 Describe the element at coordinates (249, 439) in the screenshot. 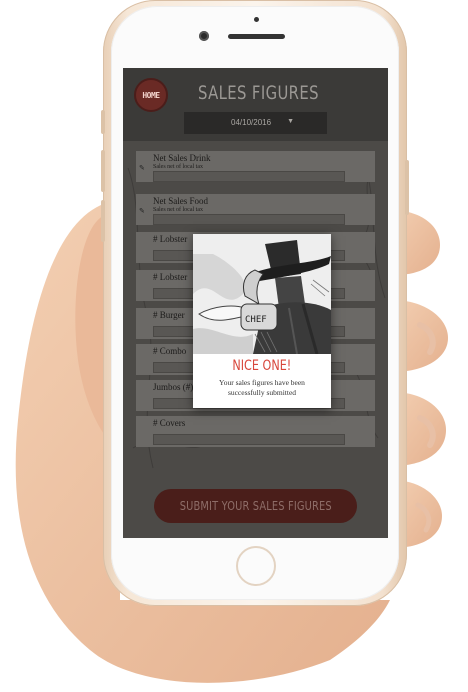

I see `covers-input` at that location.